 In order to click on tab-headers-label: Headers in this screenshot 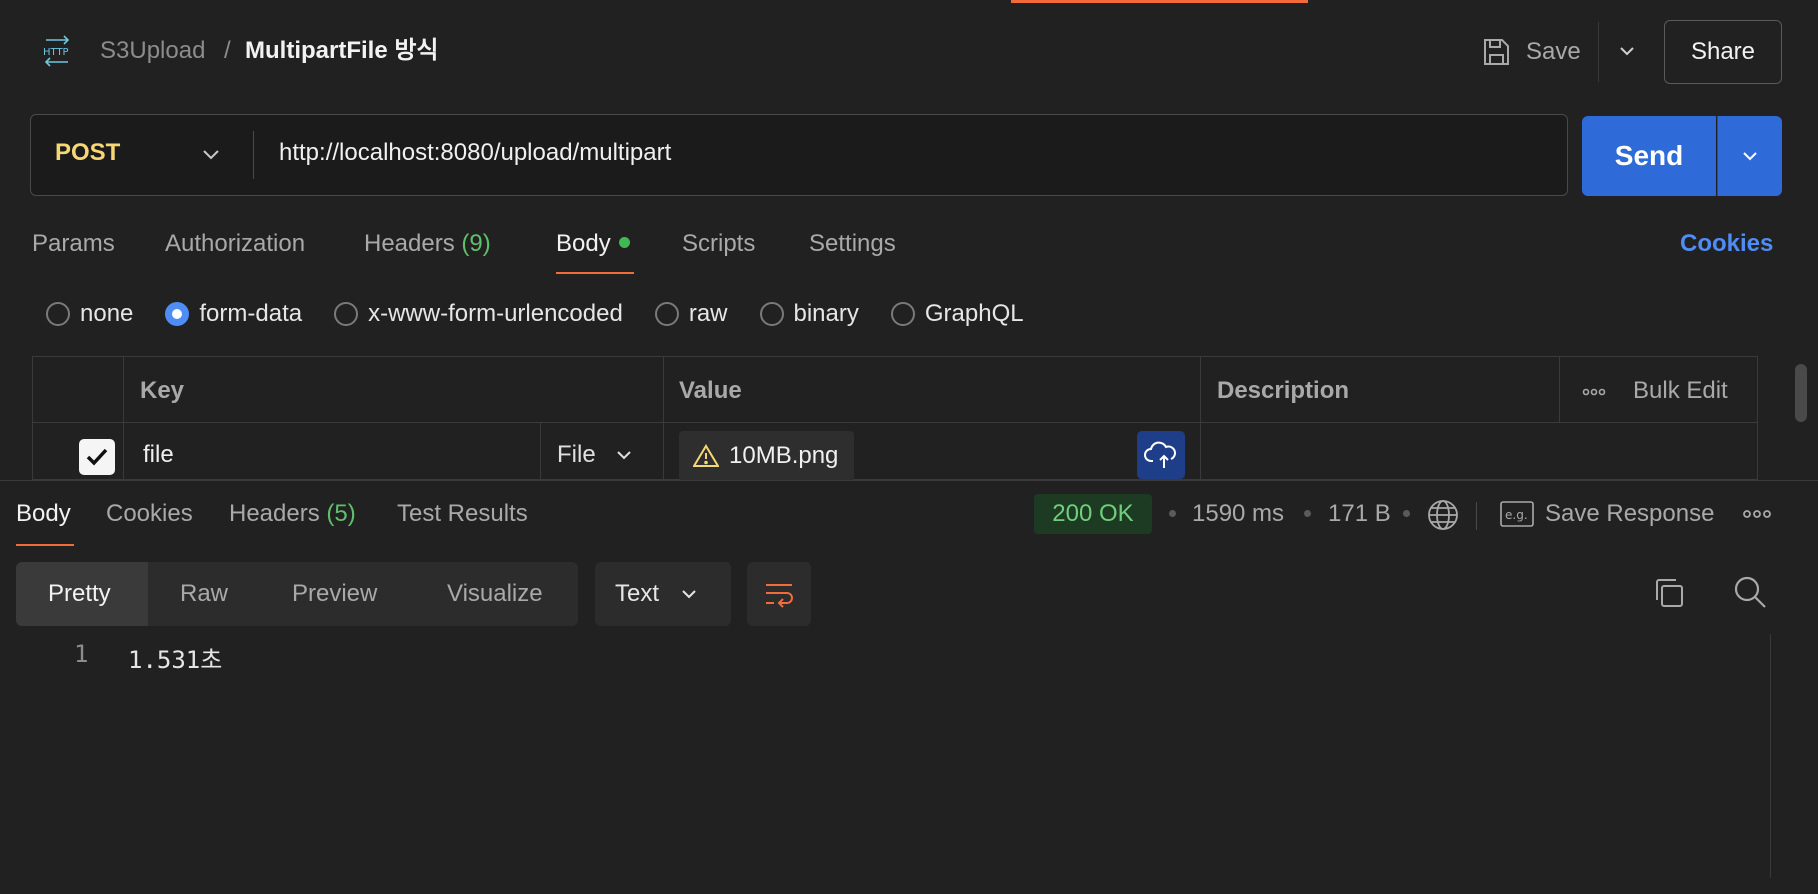, I will do `click(409, 243)`.